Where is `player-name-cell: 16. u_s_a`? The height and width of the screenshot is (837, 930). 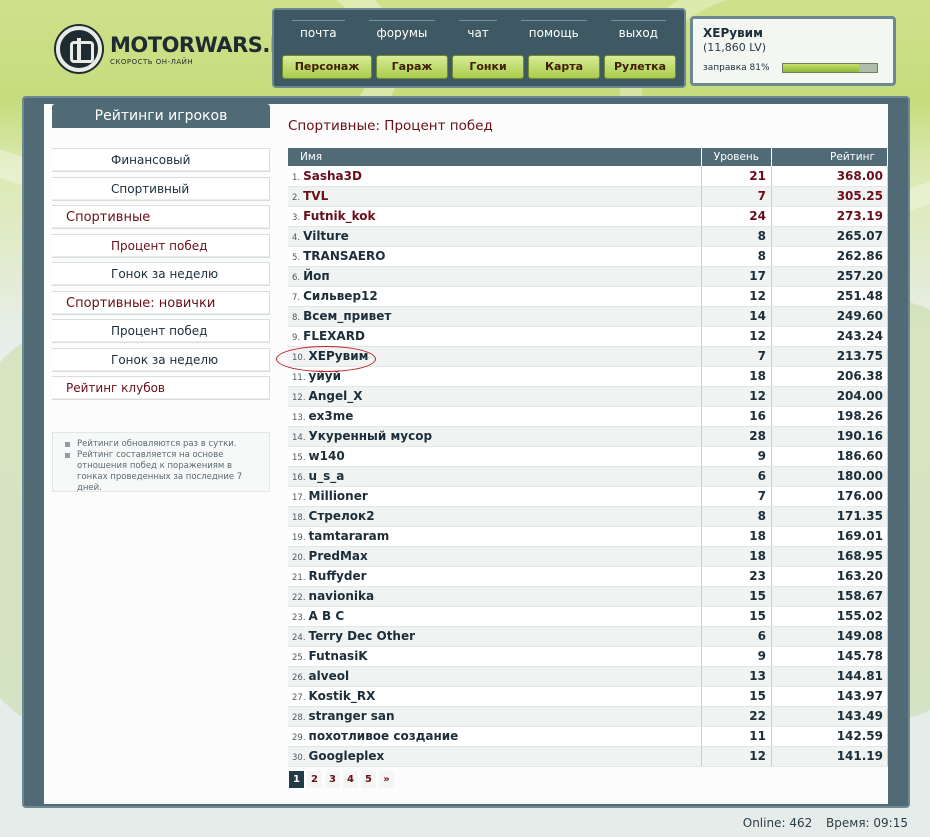
player-name-cell: 16. u_s_a is located at coordinates (495, 476).